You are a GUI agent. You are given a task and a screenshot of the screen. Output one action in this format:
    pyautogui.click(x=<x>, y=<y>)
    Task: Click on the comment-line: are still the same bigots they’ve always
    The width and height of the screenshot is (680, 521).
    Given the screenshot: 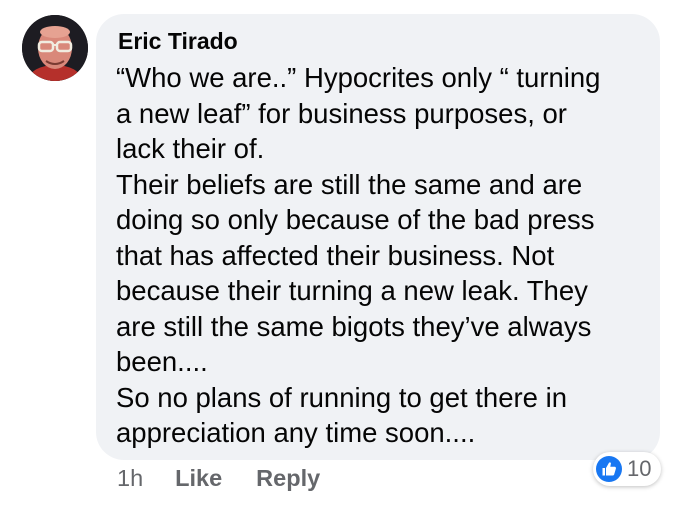 What is the action you would take?
    pyautogui.click(x=354, y=326)
    